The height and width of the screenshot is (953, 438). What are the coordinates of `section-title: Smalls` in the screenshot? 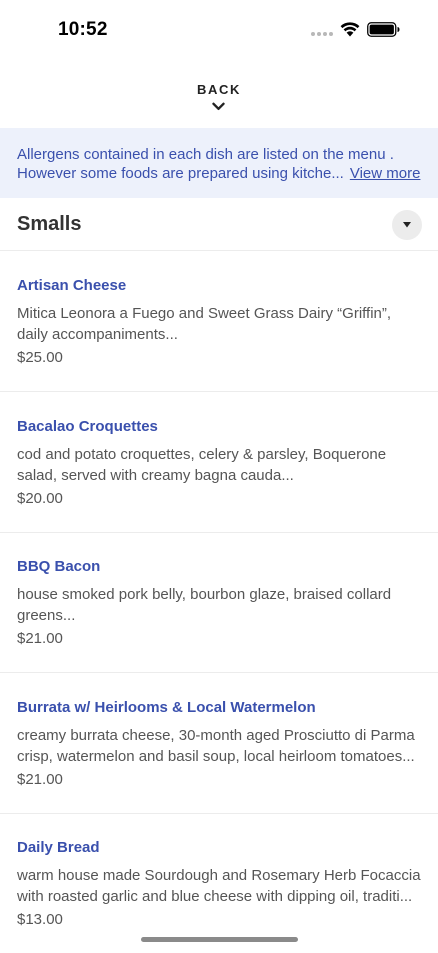 It's located at (49, 224).